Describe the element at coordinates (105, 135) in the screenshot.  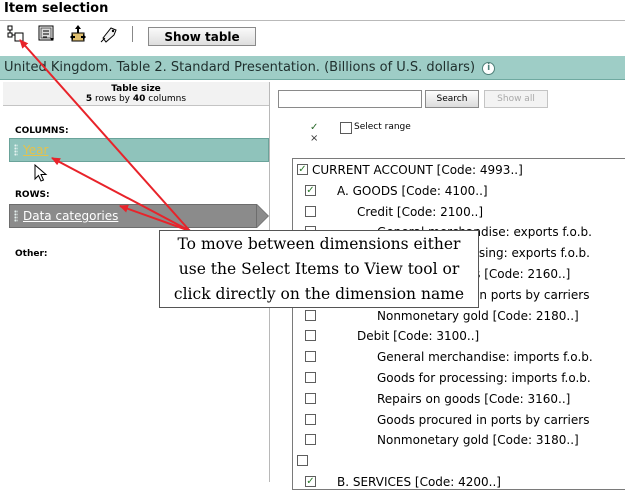
I see `arrow-to-toolbar-icon` at that location.